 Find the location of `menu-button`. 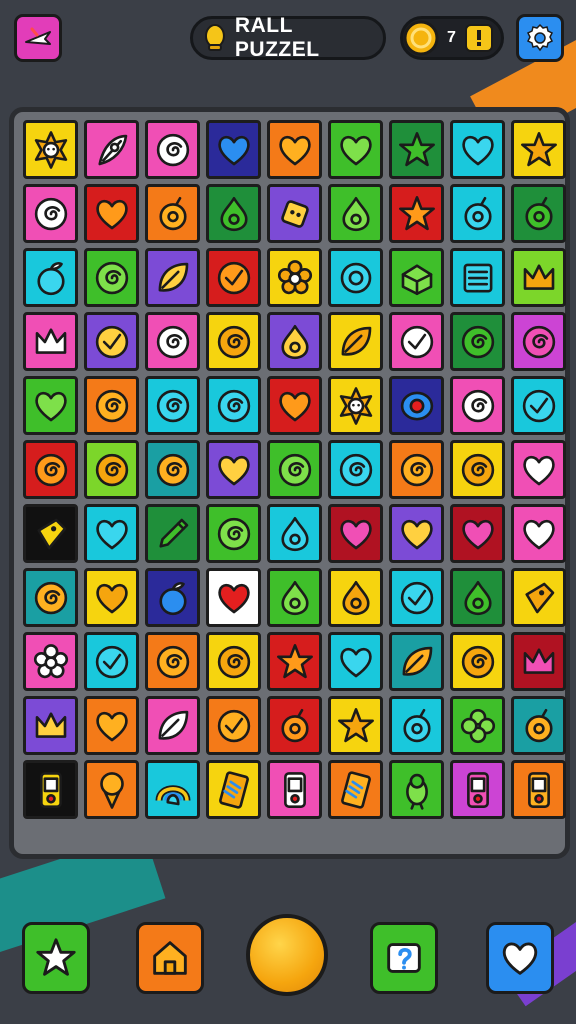

menu-button is located at coordinates (38, 38).